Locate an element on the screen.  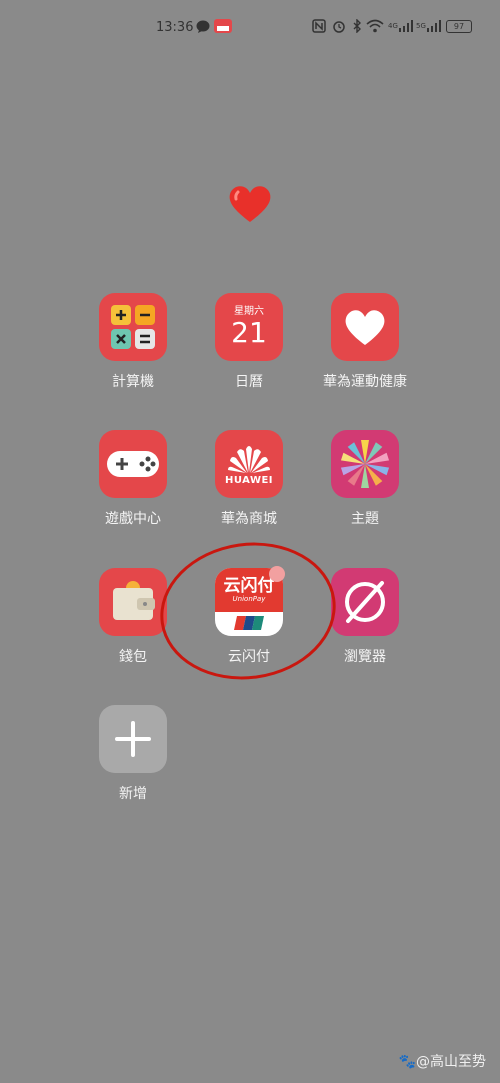
nfc-icon is located at coordinates (319, 26).